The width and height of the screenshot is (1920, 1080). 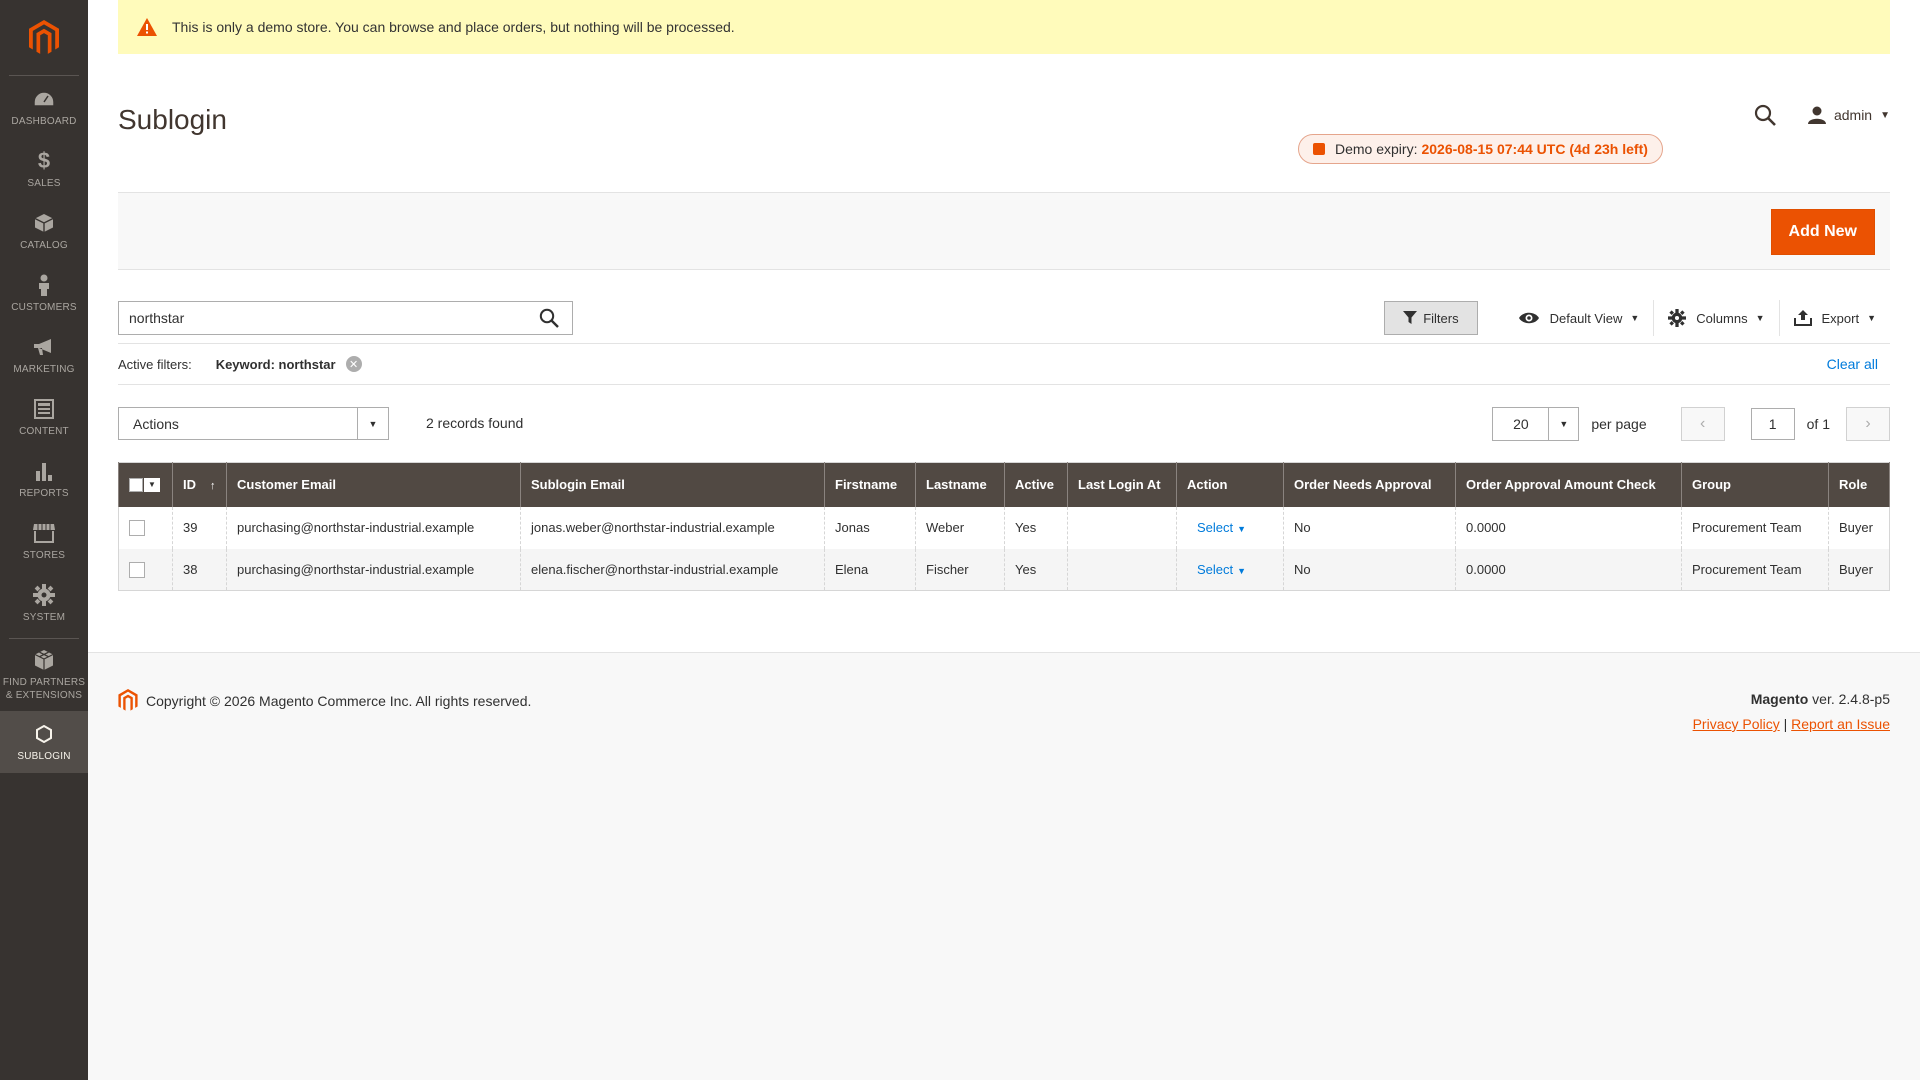 I want to click on per-page-select: 20 ▼, so click(x=1536, y=424).